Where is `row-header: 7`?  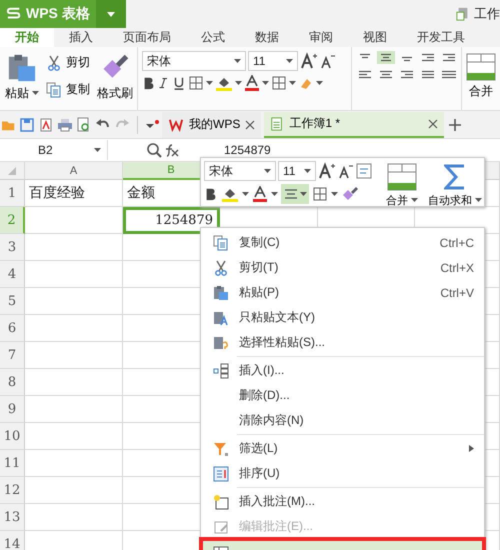 row-header: 7 is located at coordinates (12, 355).